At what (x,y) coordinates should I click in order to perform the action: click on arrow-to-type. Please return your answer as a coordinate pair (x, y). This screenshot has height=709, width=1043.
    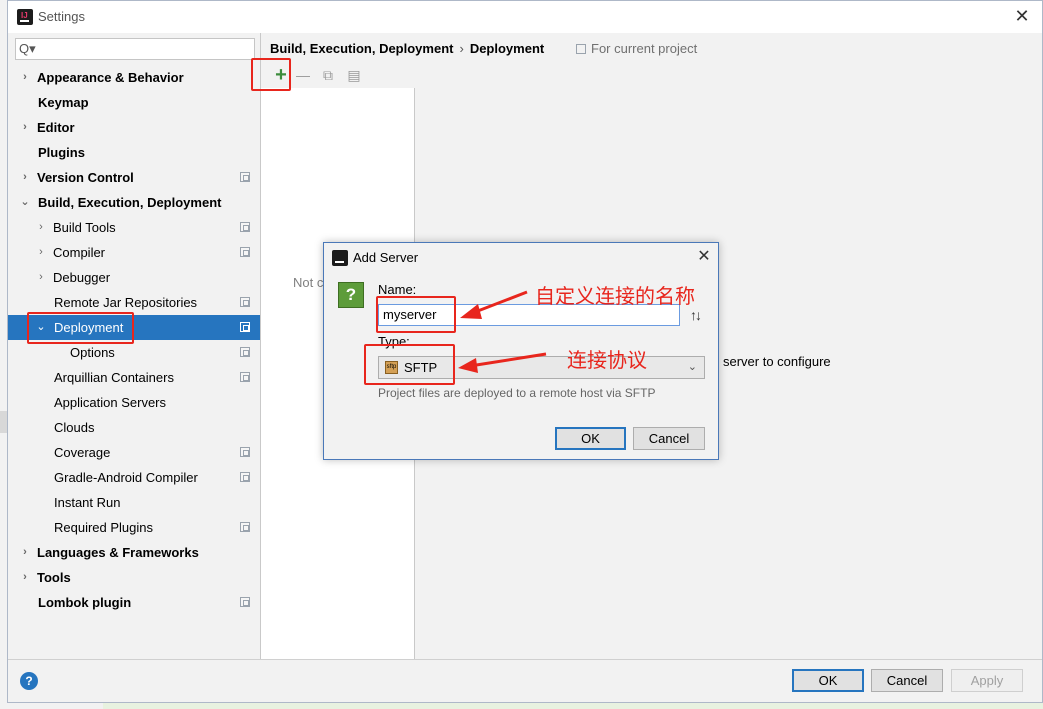
    Looking at the image, I should click on (508, 360).